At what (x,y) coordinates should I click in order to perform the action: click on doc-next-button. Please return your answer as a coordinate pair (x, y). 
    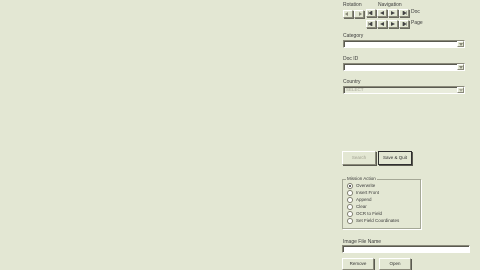
    Looking at the image, I should click on (393, 13).